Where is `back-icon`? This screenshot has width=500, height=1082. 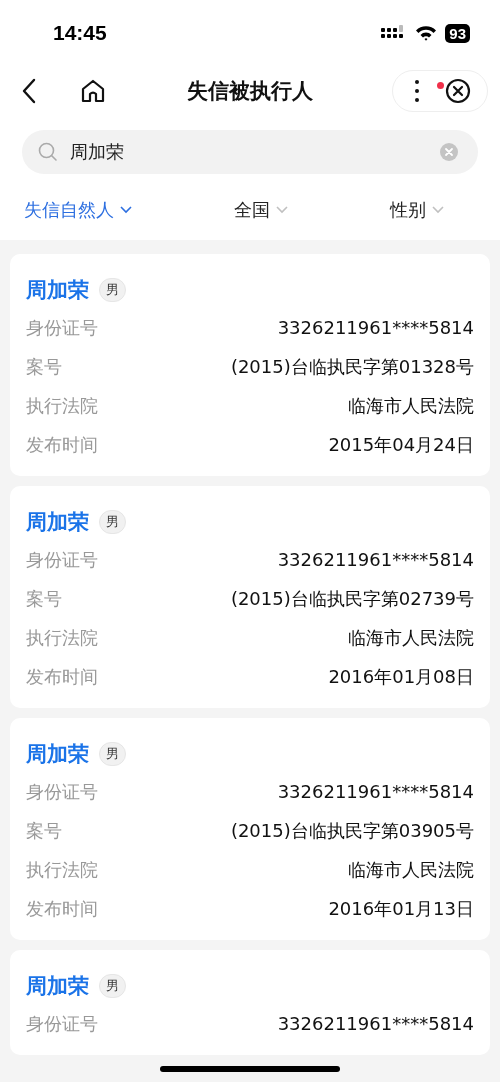 back-icon is located at coordinates (29, 91).